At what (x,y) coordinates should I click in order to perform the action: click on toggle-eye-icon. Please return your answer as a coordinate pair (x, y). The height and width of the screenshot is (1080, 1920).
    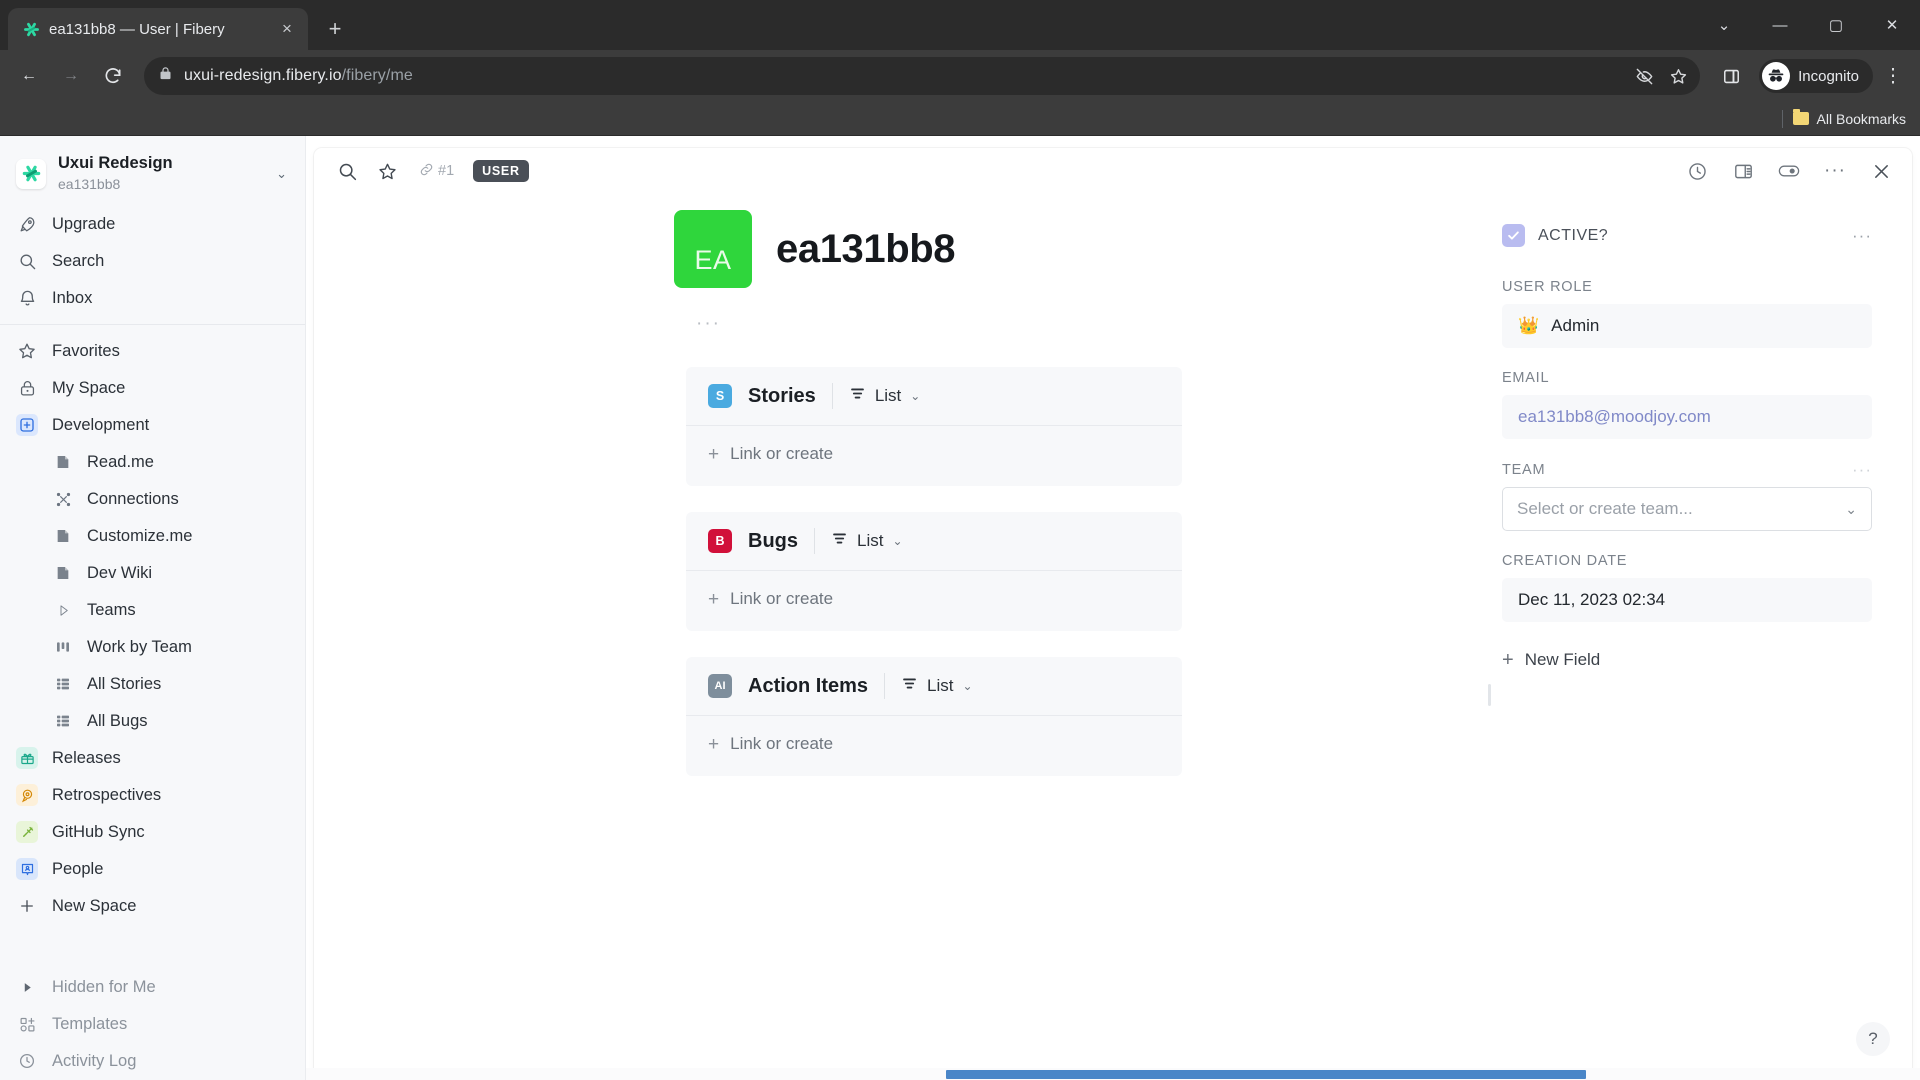
    Looking at the image, I should click on (1789, 171).